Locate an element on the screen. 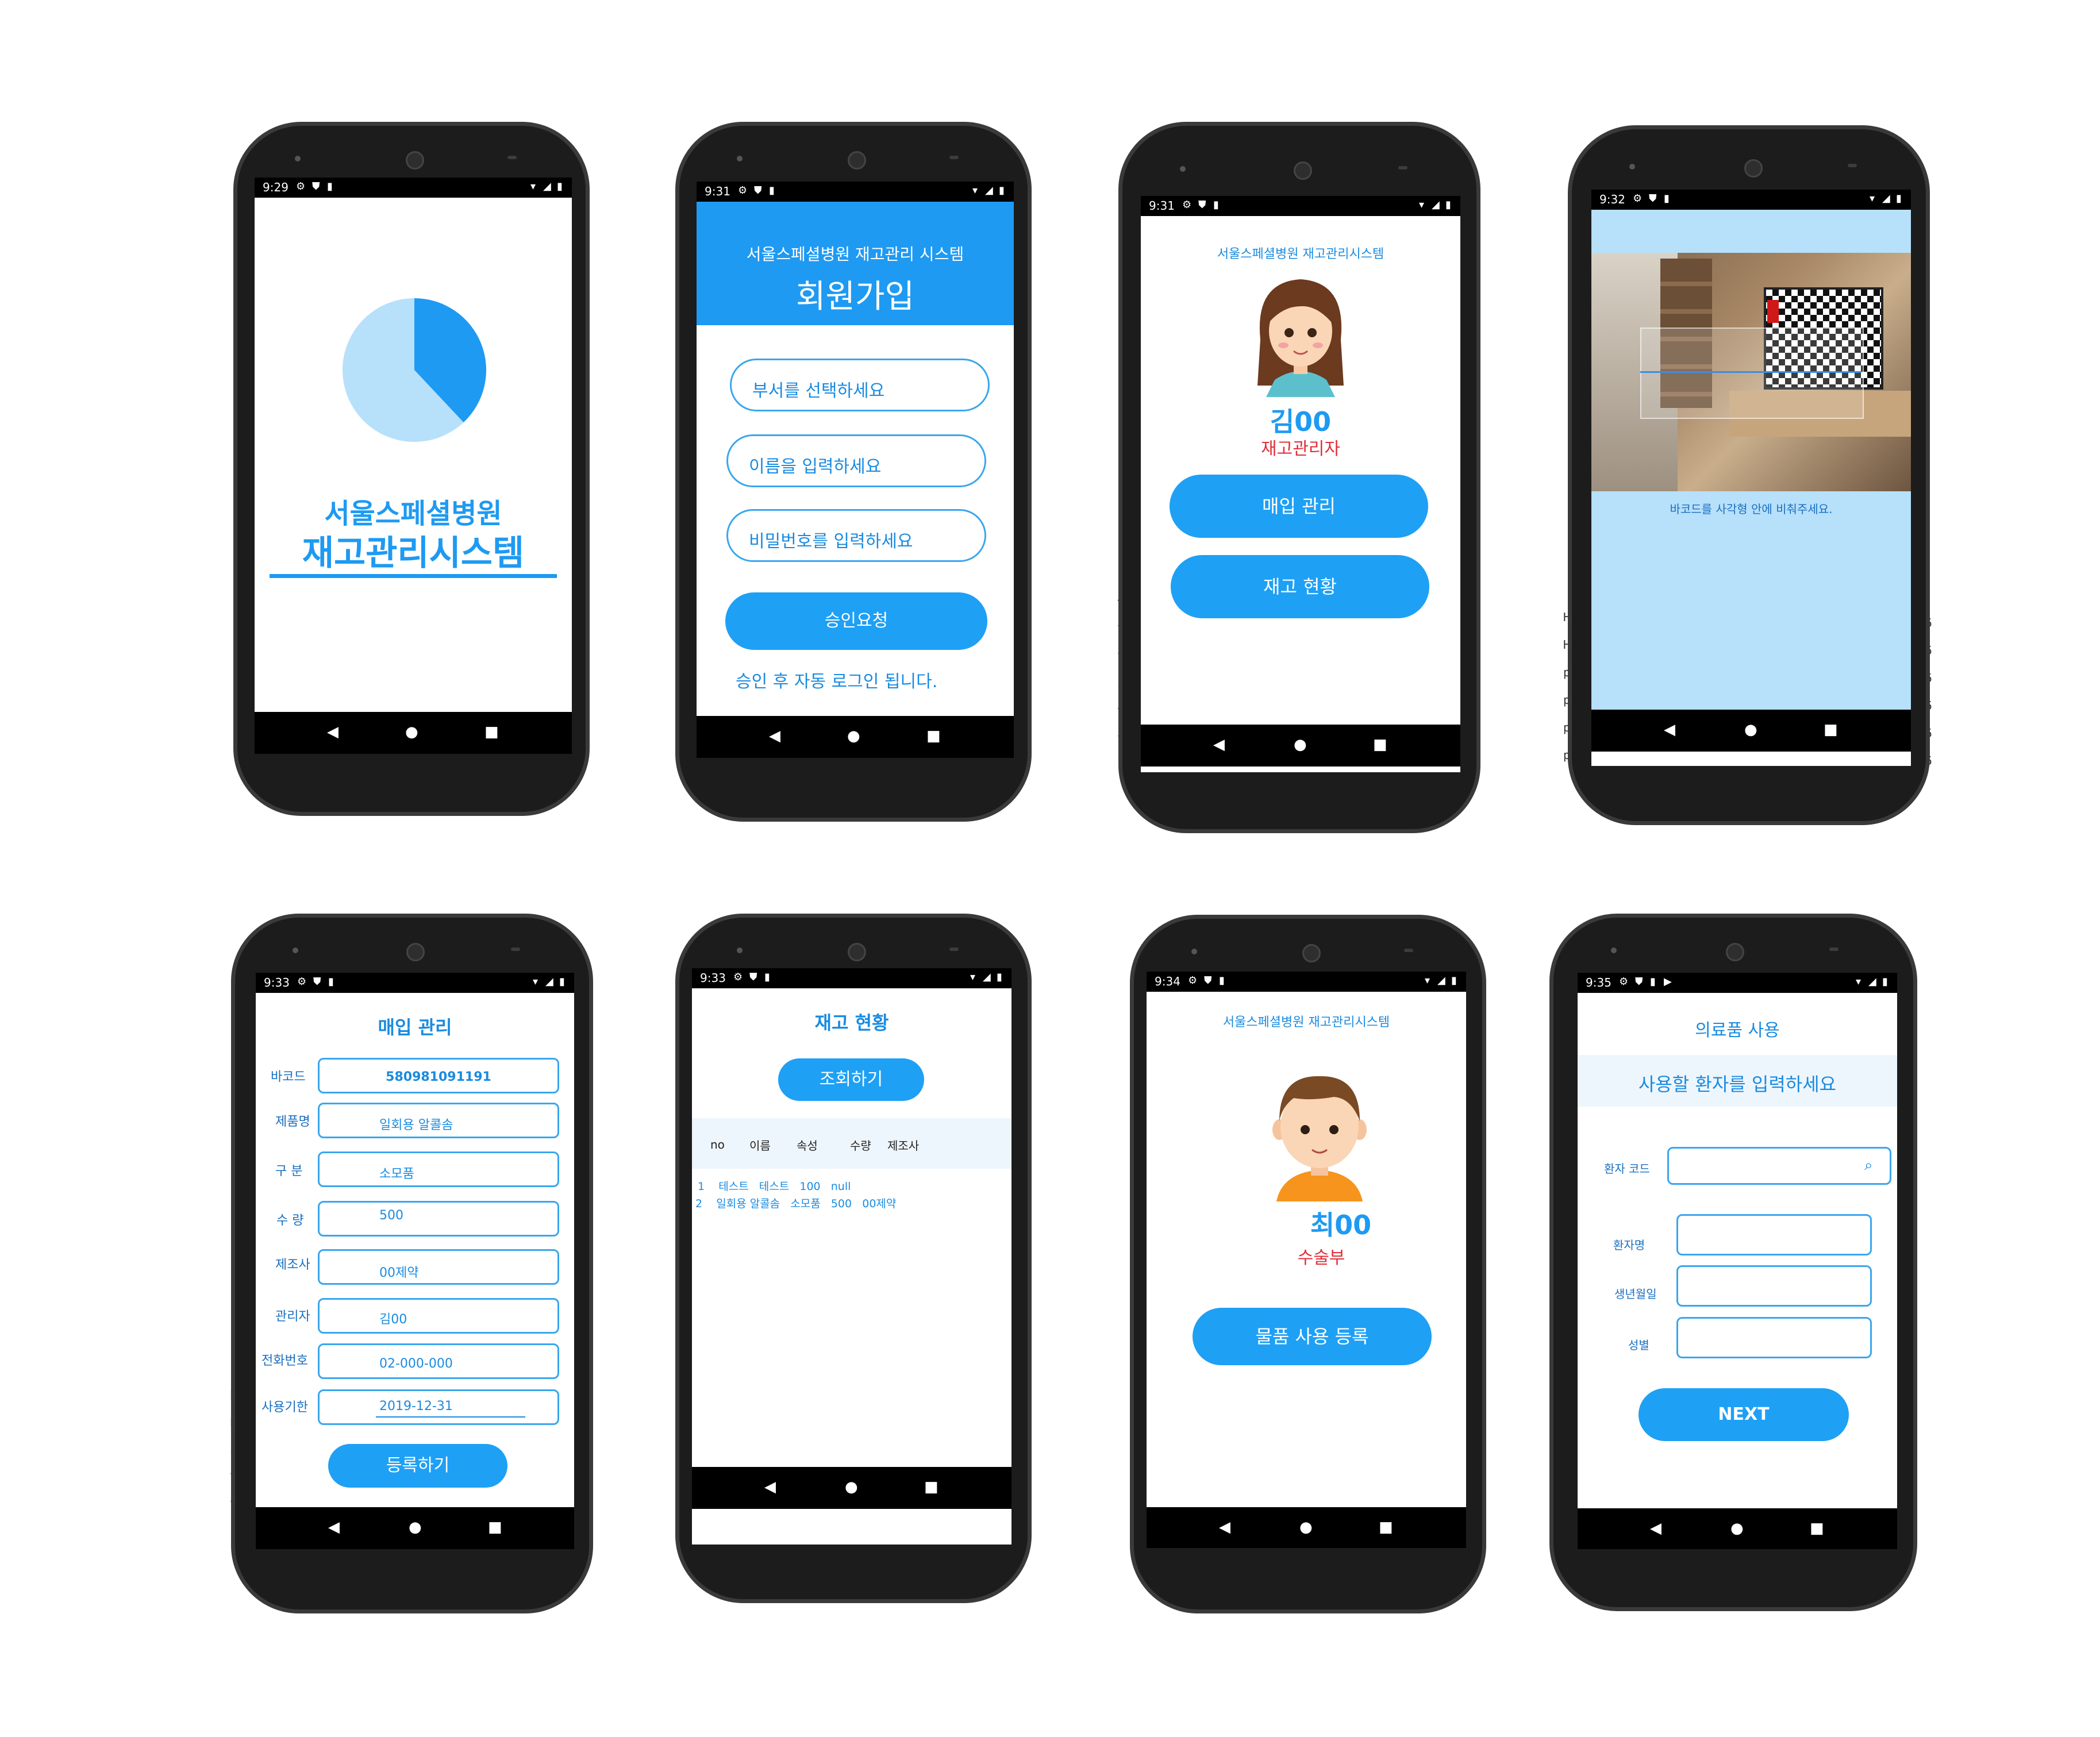 Image resolution: width=2100 pixels, height=1737 pixels. table-header: no 이름 속성 수량 제조사 is located at coordinates (851, 1143).